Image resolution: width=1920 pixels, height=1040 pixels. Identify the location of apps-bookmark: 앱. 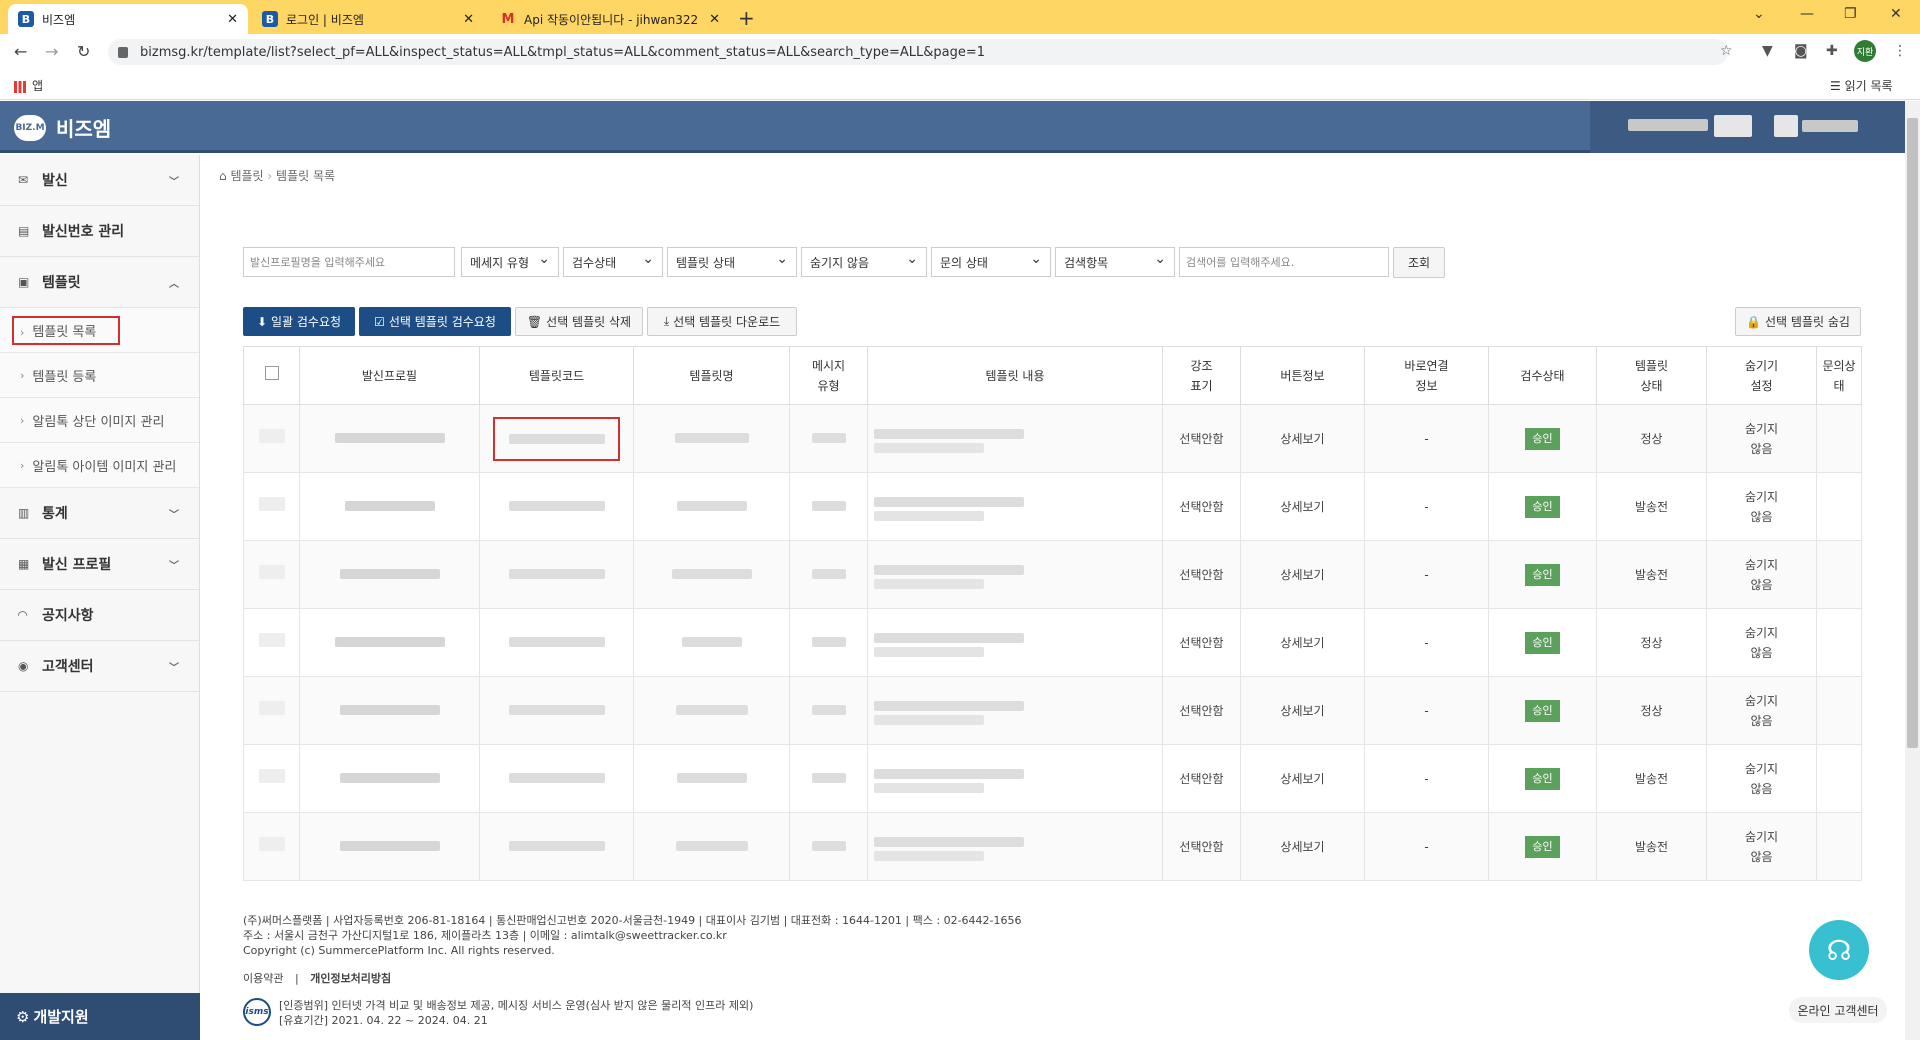
(28, 85).